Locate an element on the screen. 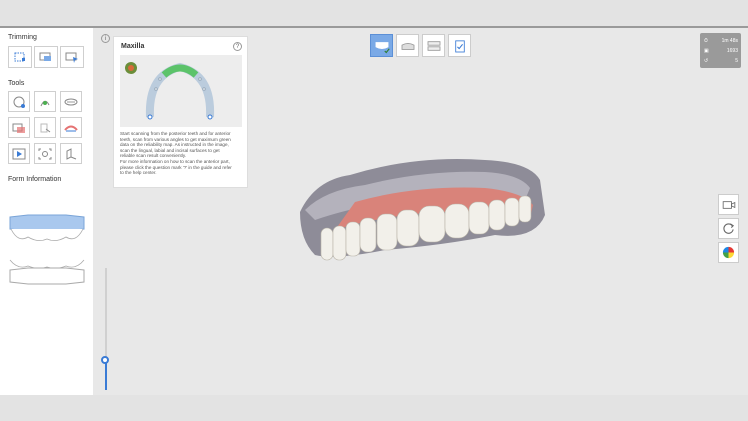 The width and height of the screenshot is (748, 421). scan-time: 1m 48s is located at coordinates (729, 40).